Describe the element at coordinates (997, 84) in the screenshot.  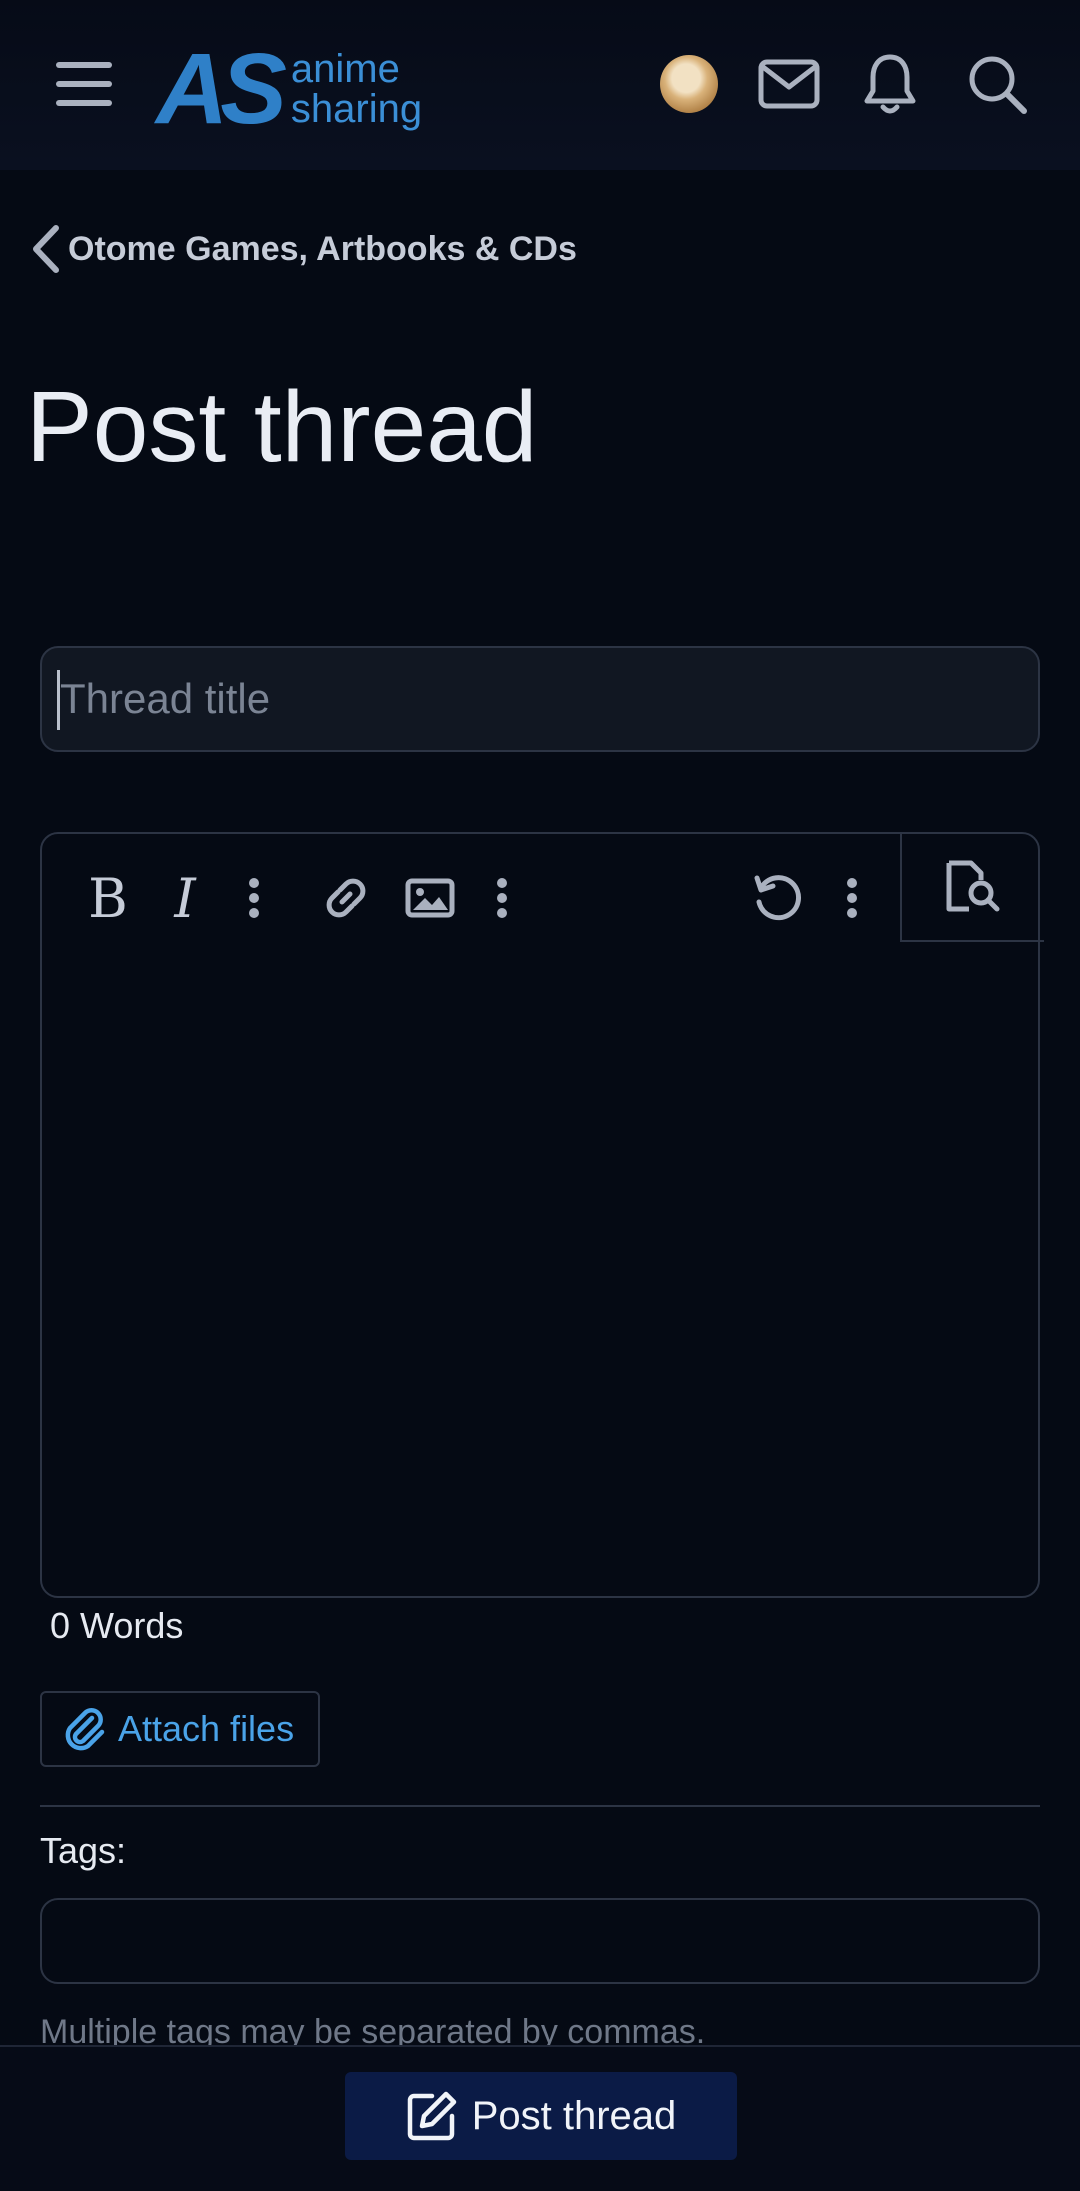
I see `search-icon` at that location.